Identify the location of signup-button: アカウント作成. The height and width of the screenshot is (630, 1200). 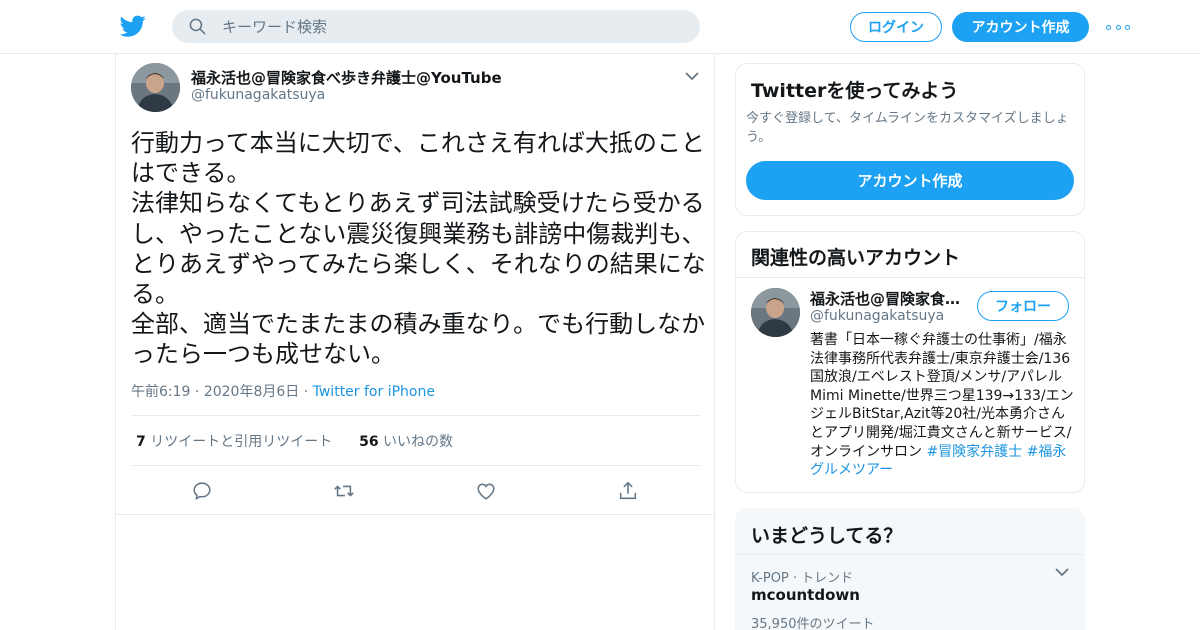
(1020, 27).